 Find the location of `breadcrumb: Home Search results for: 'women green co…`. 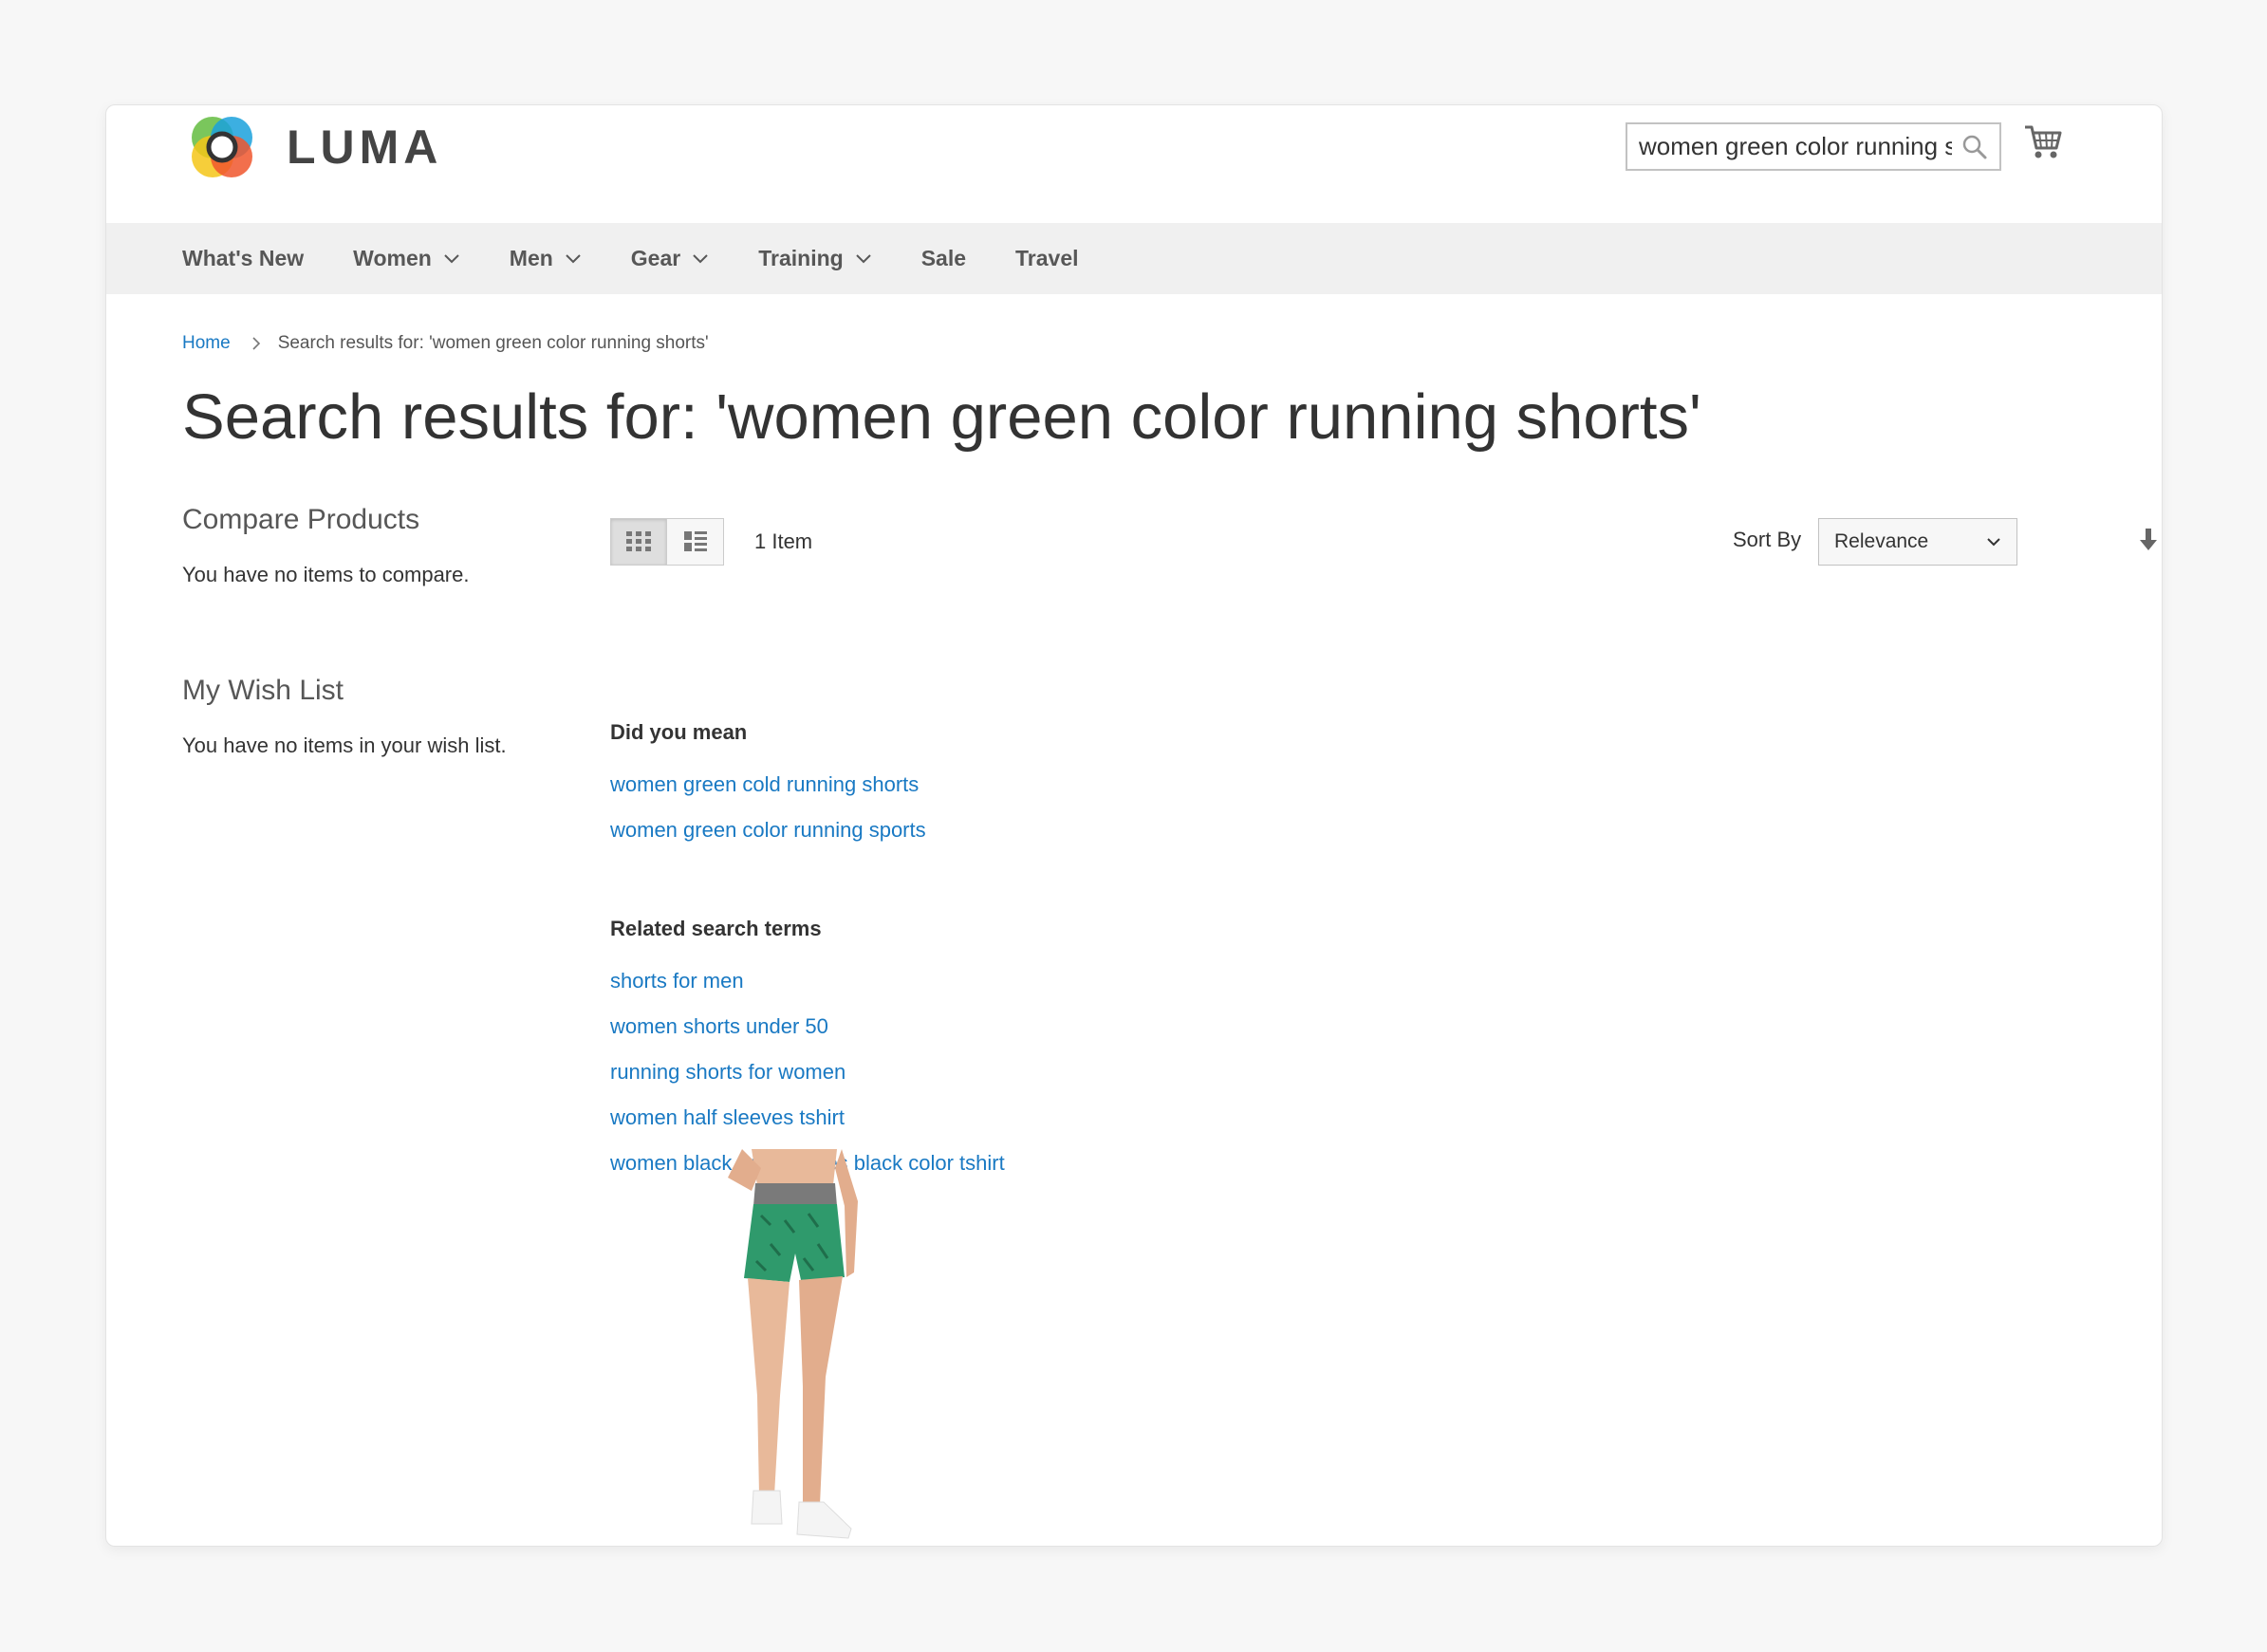

breadcrumb: Home Search results for: 'women green co… is located at coordinates (445, 343).